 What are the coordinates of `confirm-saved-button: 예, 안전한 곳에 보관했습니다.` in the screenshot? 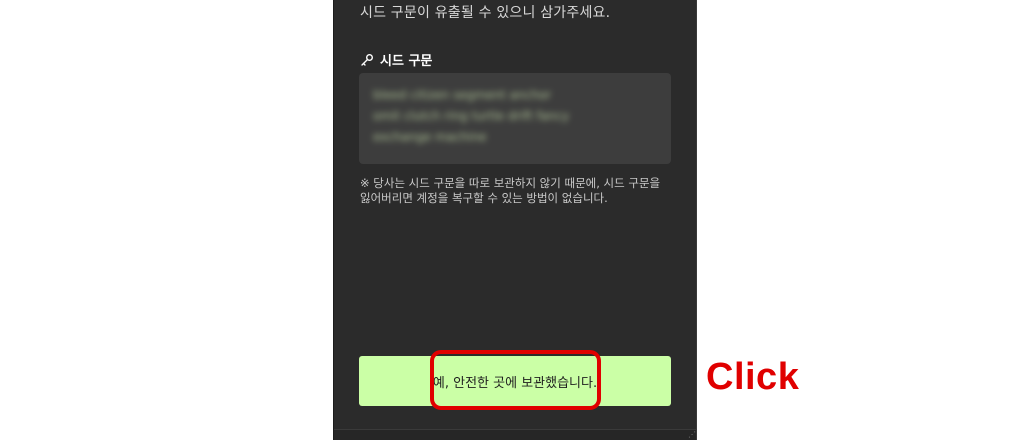 It's located at (515, 381).